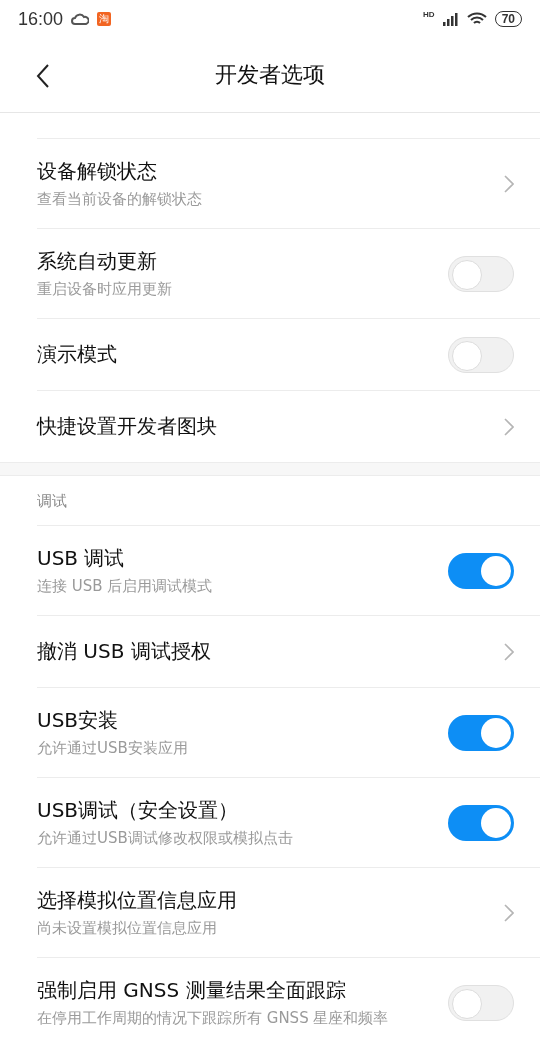  What do you see at coordinates (52, 501) in the screenshot?
I see `section-heading: 调试` at bounding box center [52, 501].